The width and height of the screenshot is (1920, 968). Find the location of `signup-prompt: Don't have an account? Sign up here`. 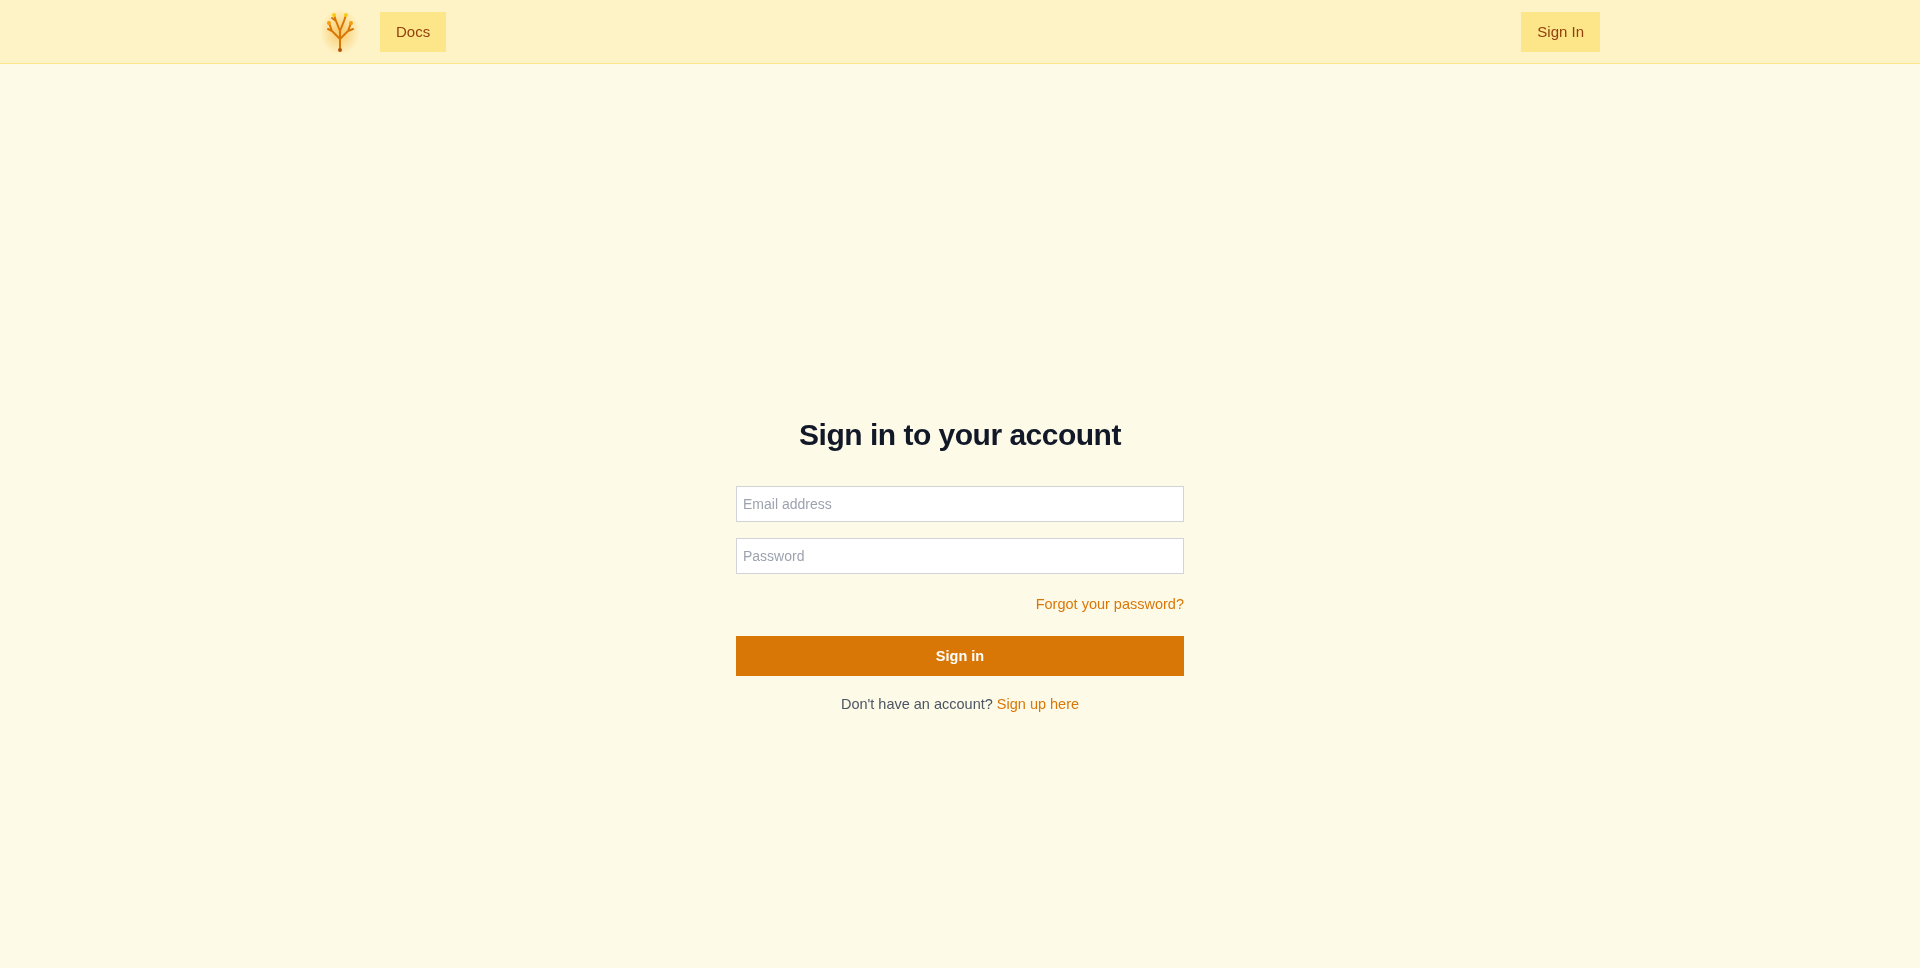

signup-prompt: Don't have an account? Sign up here is located at coordinates (960, 704).